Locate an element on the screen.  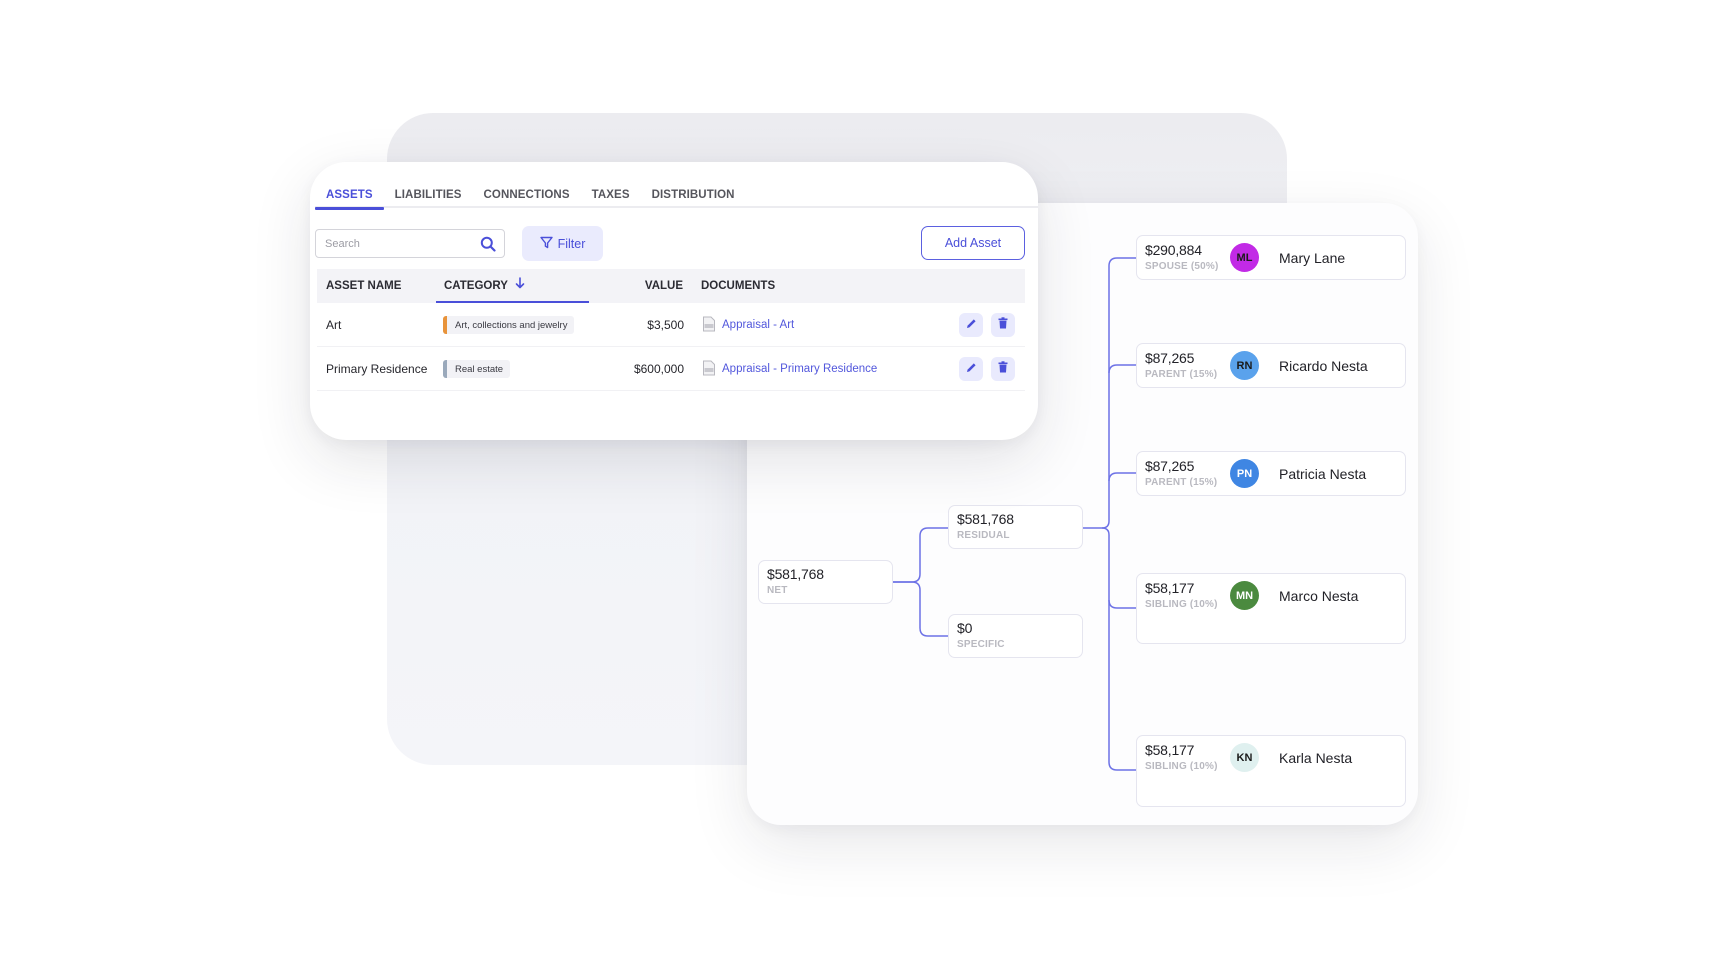
heir-card: $290,884 SPOUSE (50%) ML Mary Lane is located at coordinates (1271, 257).